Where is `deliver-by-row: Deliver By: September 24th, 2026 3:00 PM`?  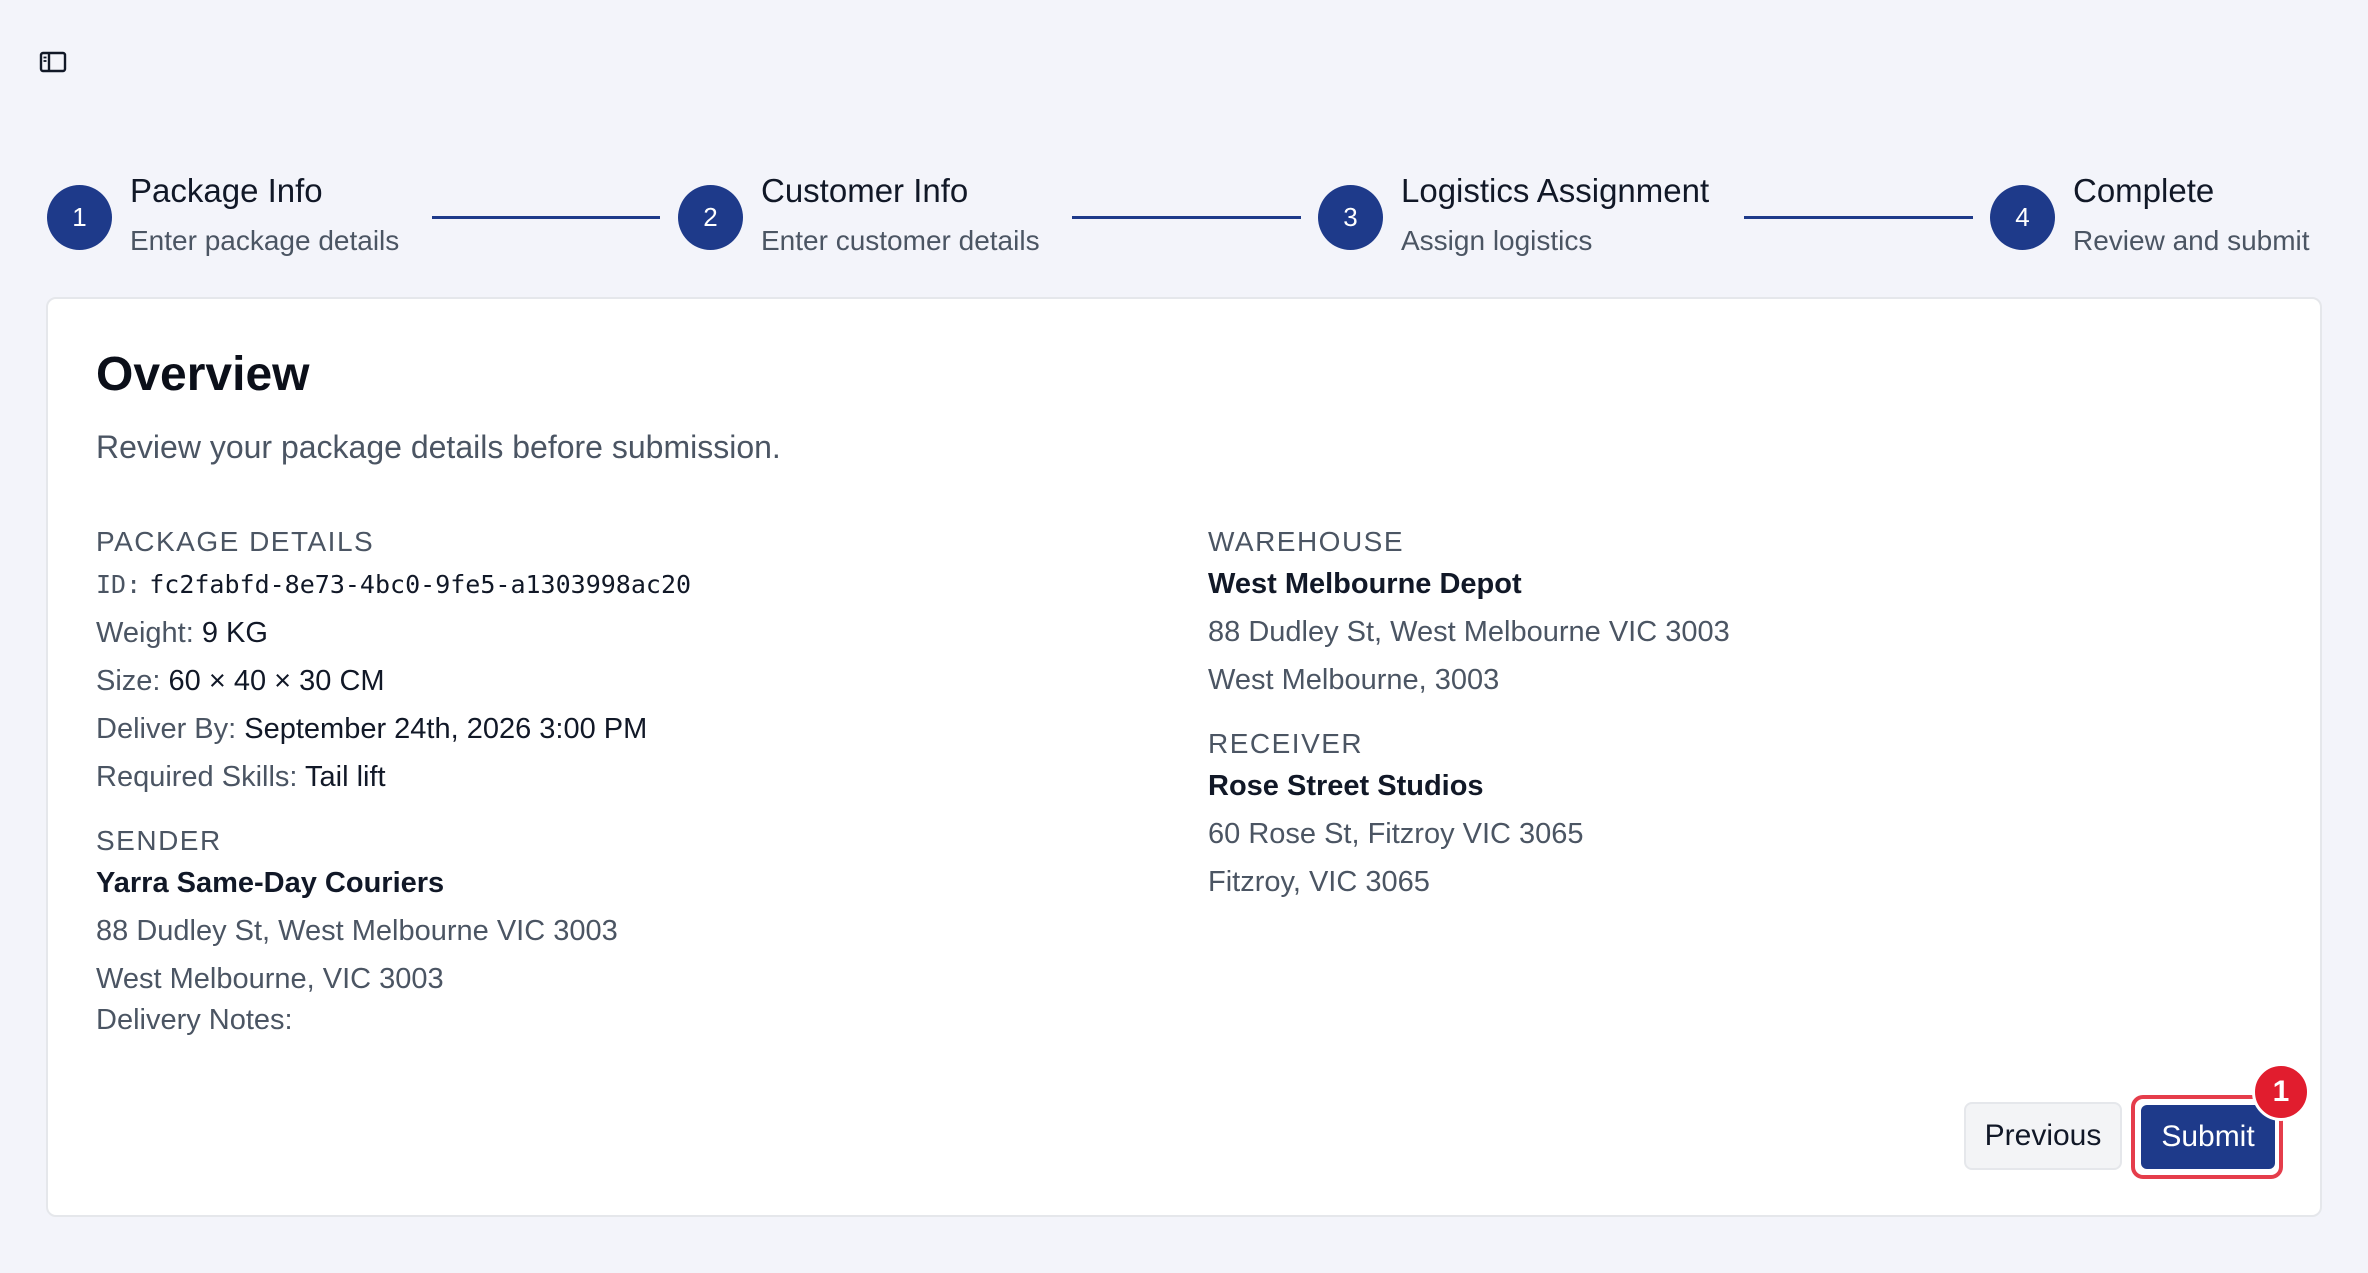
deliver-by-row: Deliver By: September 24th, 2026 3:00 PM is located at coordinates (621, 729).